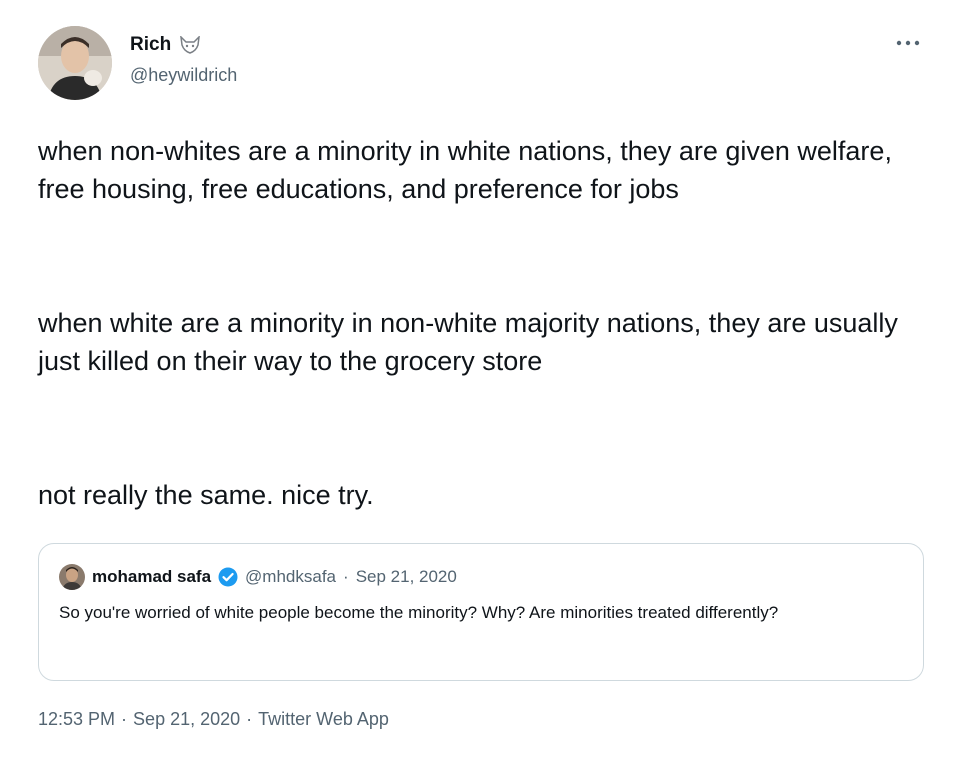 The image size is (968, 758). I want to click on author-display-name: Rich, so click(150, 45).